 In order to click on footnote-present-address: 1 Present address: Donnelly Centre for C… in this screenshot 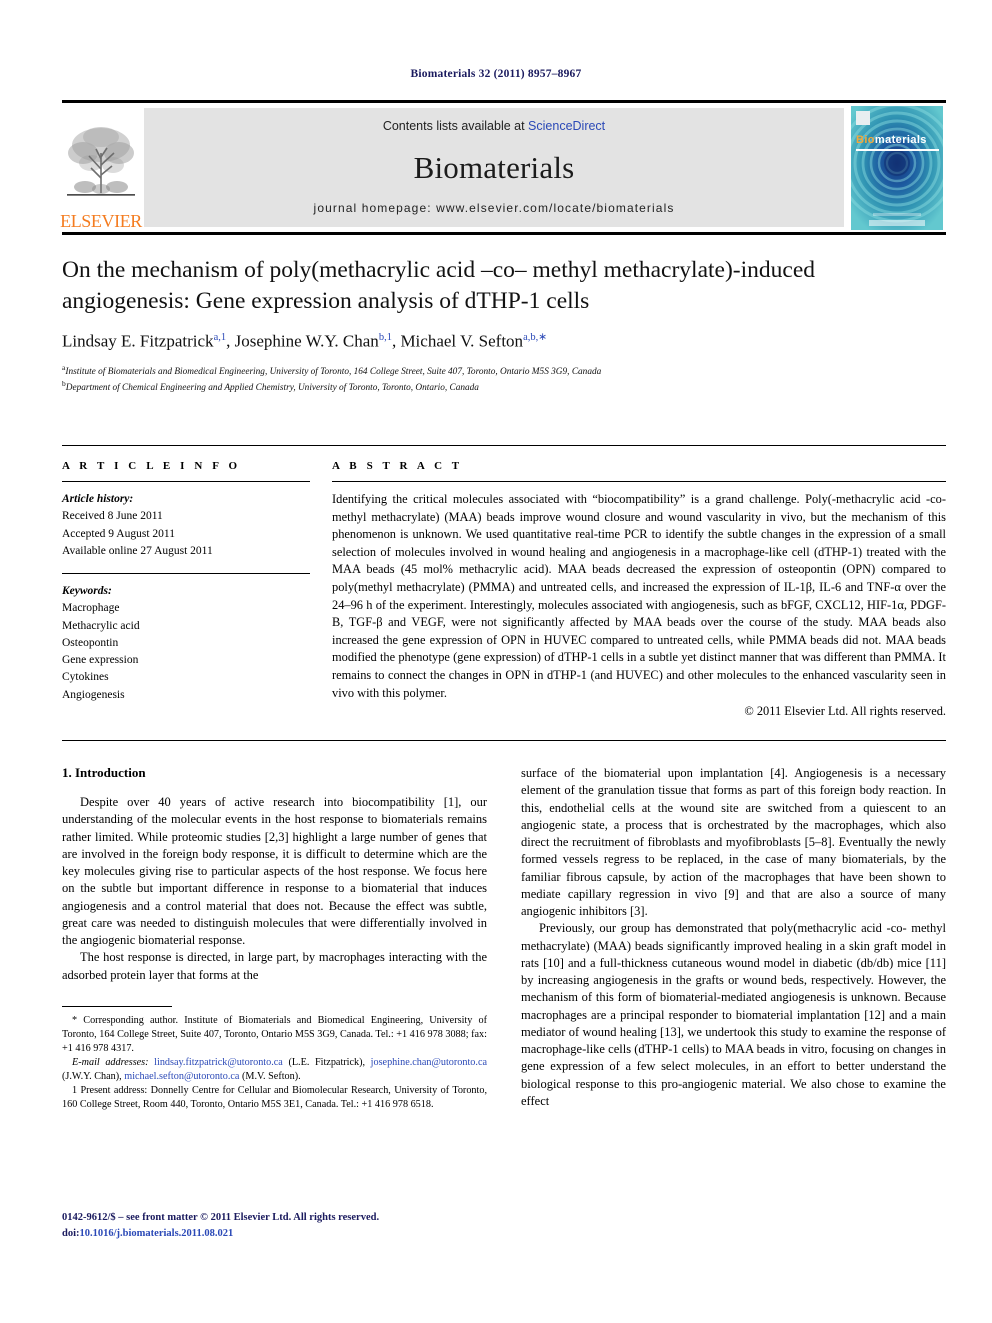, I will do `click(274, 1098)`.